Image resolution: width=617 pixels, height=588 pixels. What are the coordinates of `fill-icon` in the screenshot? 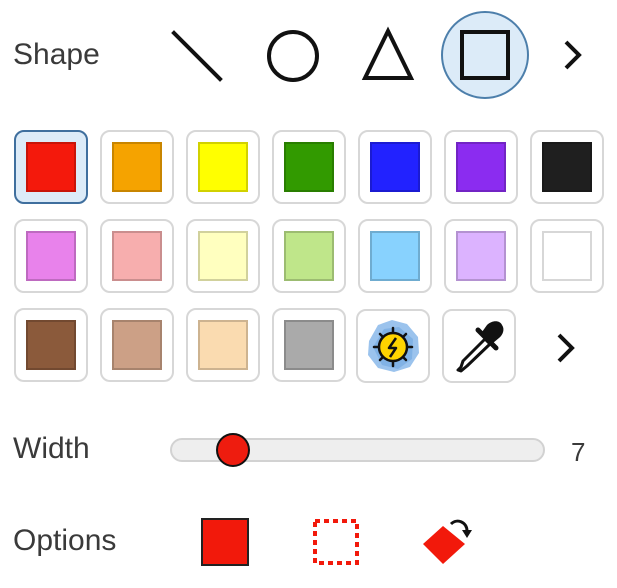 It's located at (225, 542).